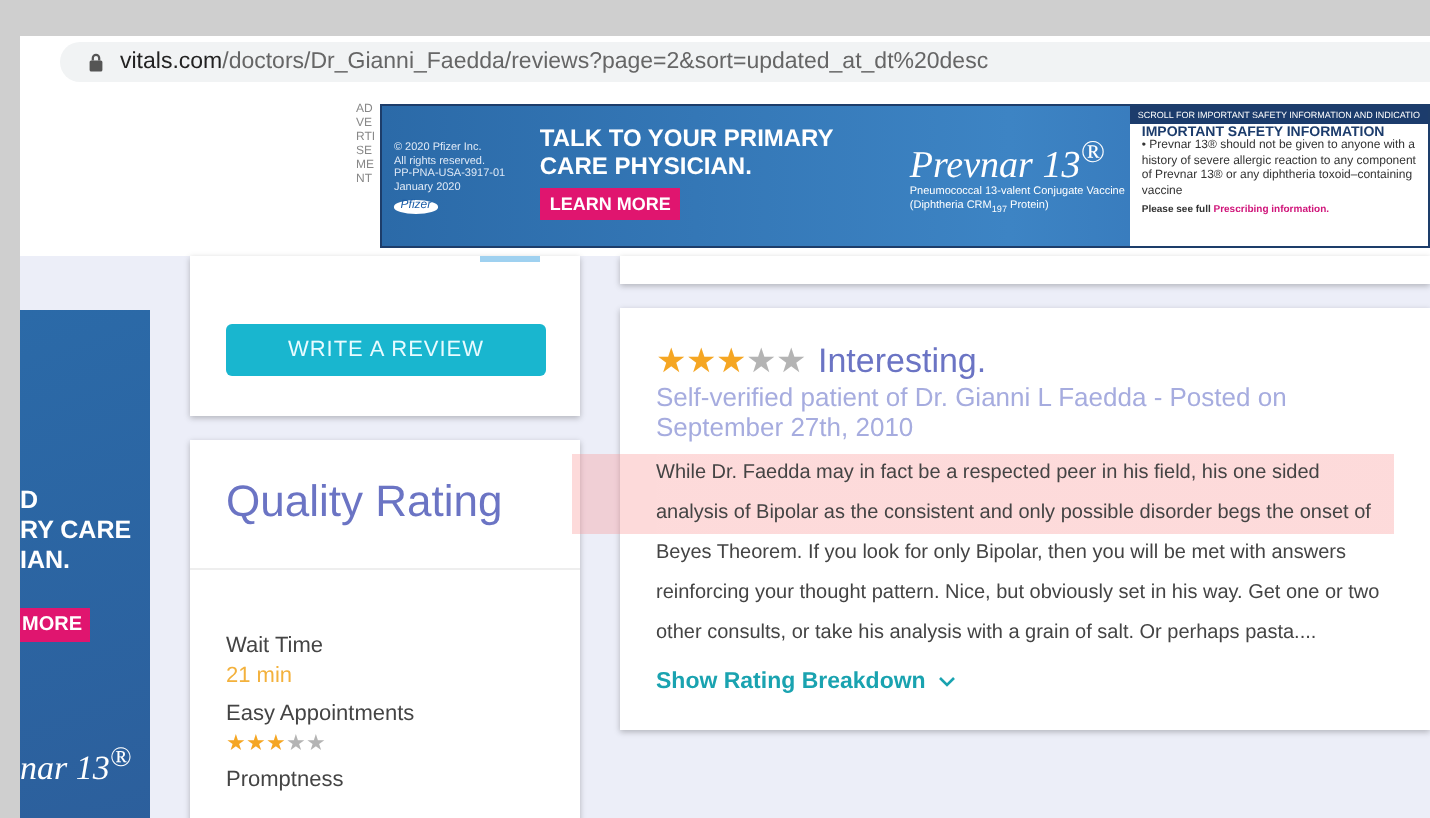 This screenshot has width=1430, height=818. I want to click on rating-label: Easy Appointments, so click(321, 715).